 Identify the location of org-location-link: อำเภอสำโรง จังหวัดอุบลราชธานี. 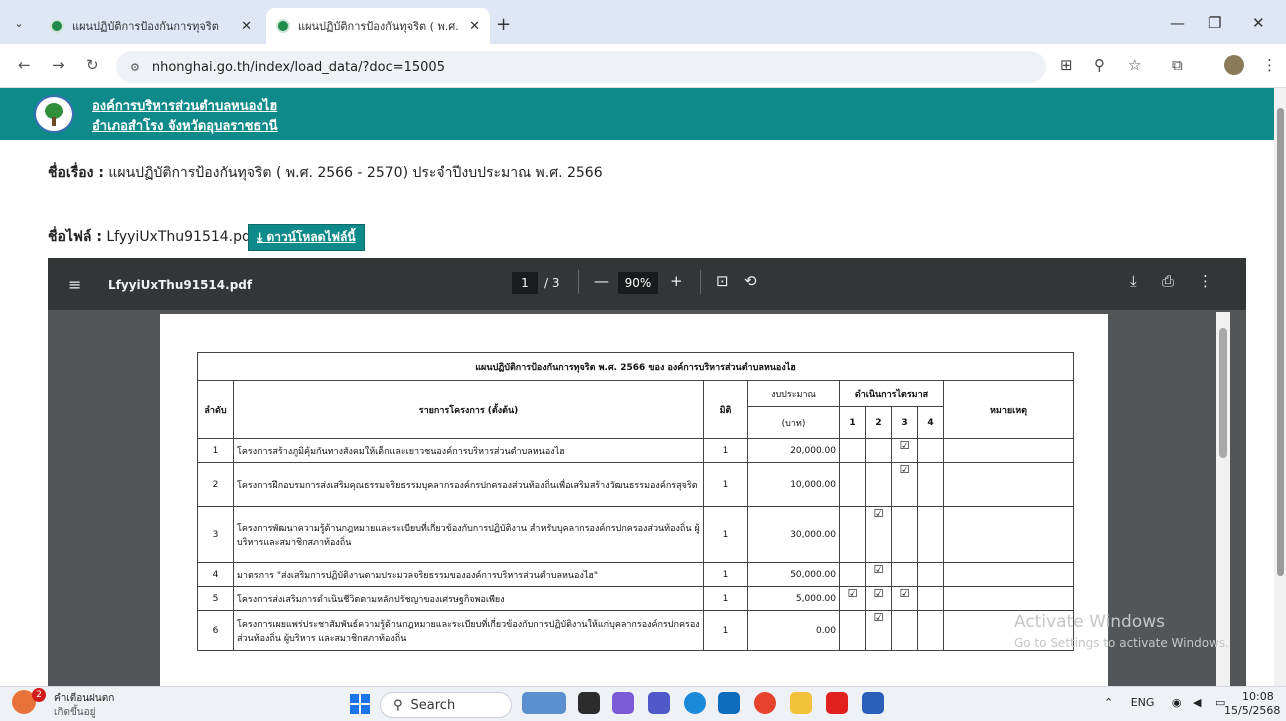
(185, 125).